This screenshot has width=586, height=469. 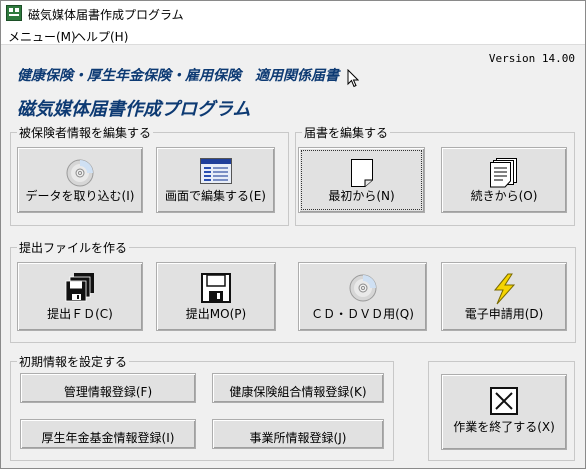 I want to click on submit-mo-button-label: 提出MO(P), so click(x=216, y=314).